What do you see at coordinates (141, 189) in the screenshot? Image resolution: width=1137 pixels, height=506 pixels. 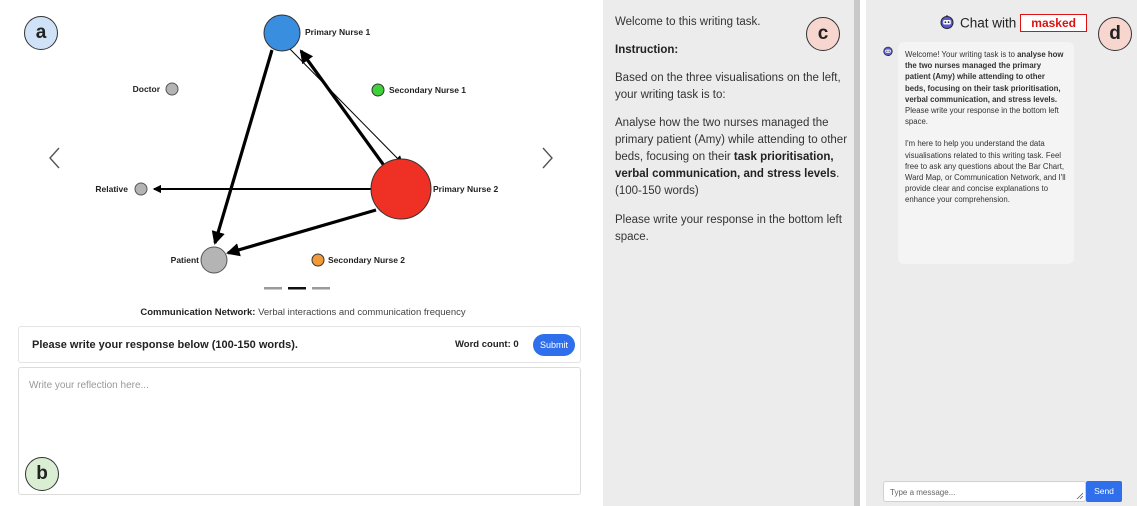 I see `node-relative` at bounding box center [141, 189].